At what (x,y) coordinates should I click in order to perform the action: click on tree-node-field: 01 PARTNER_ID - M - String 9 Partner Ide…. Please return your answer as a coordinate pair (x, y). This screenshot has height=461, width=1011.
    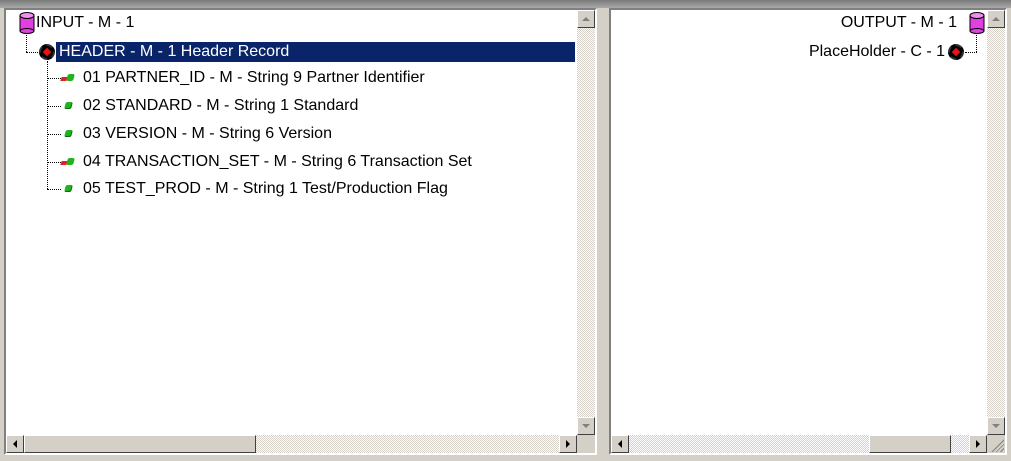
    Looking at the image, I should click on (254, 78).